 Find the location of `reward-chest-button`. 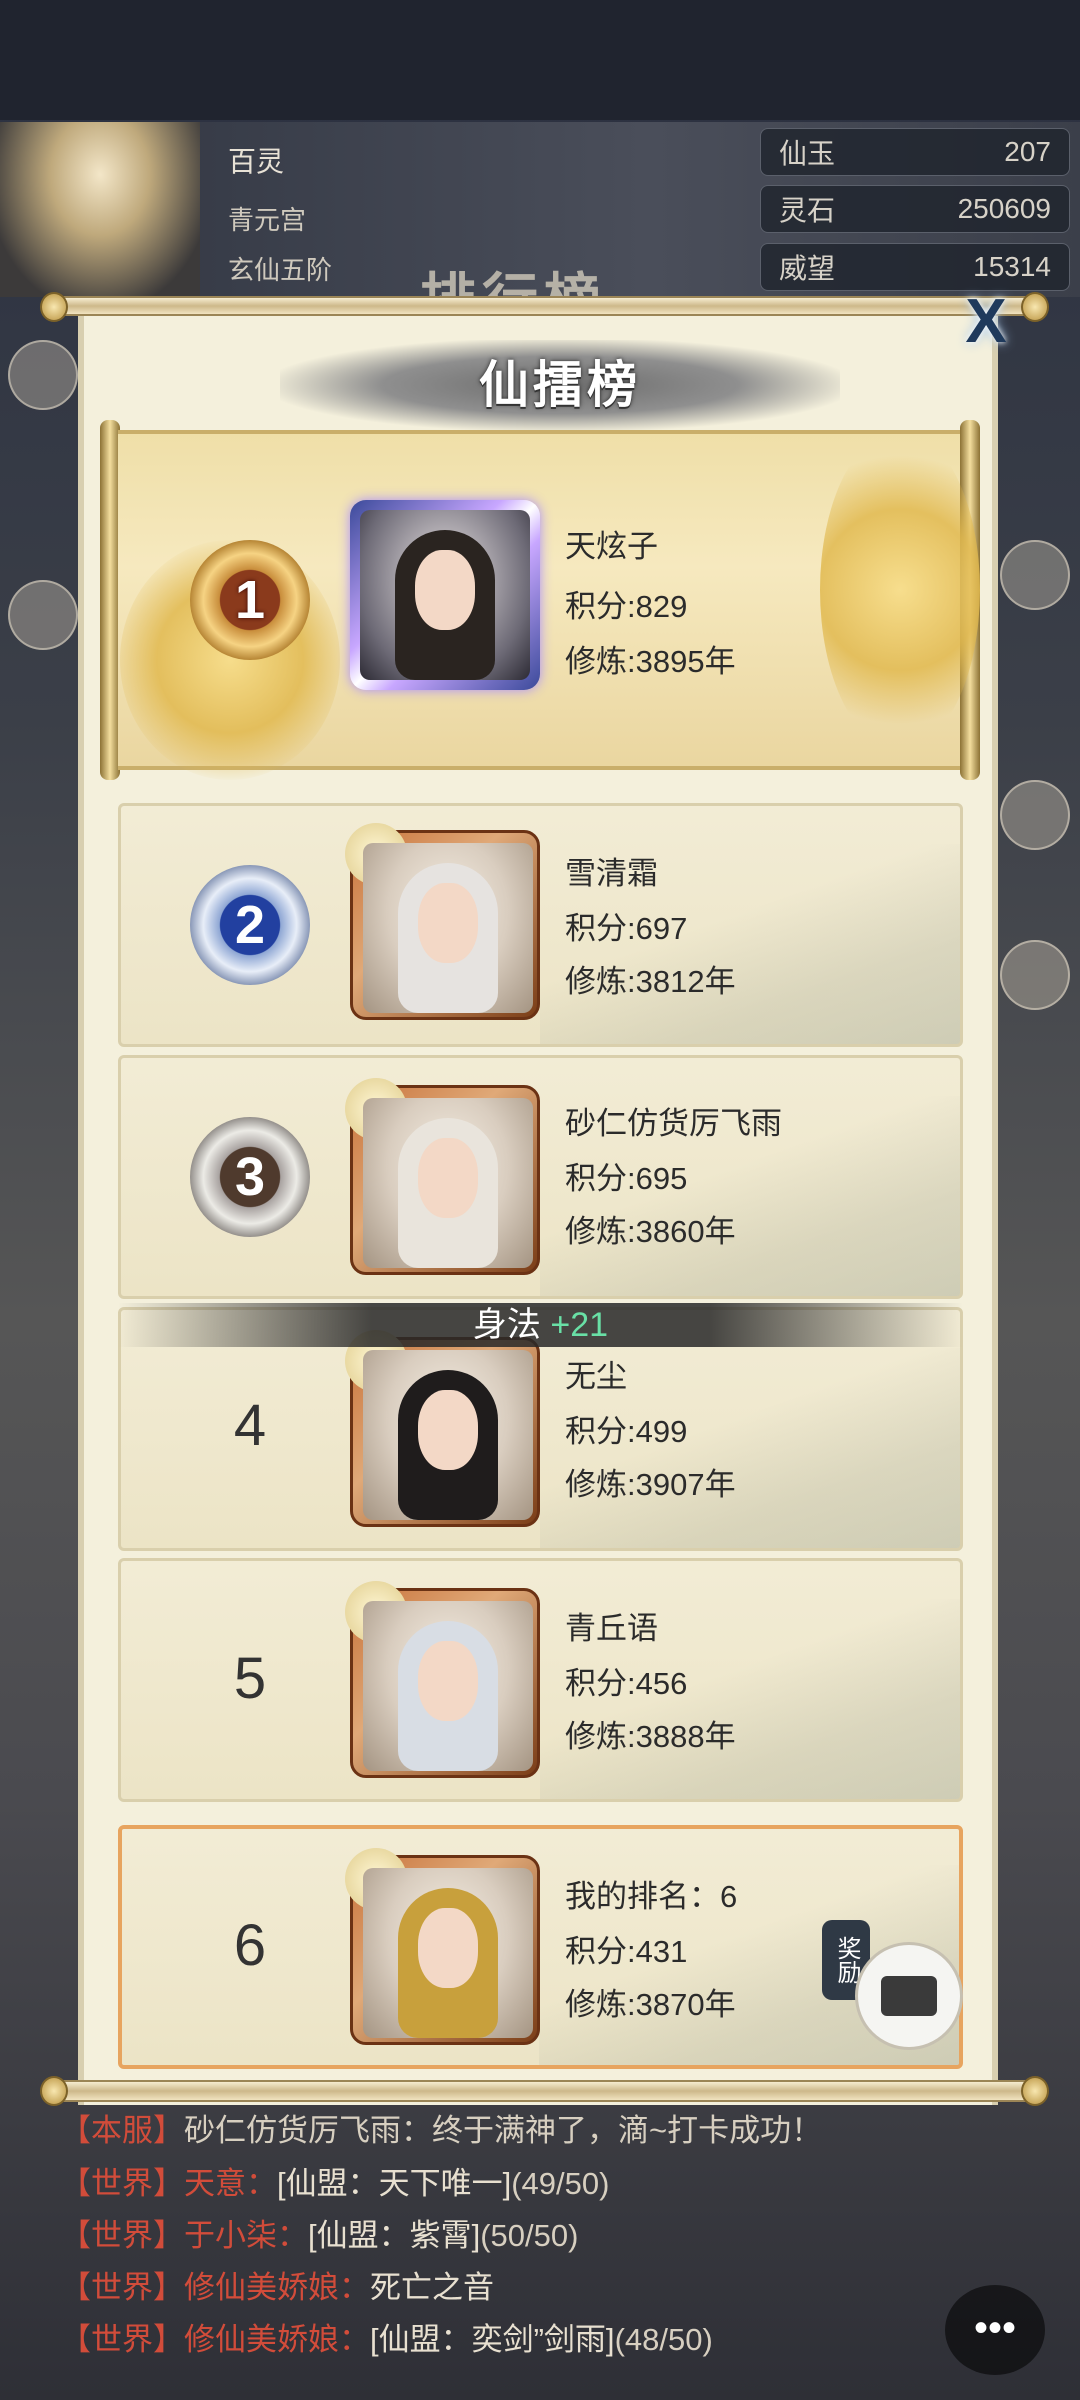

reward-chest-button is located at coordinates (909, 1996).